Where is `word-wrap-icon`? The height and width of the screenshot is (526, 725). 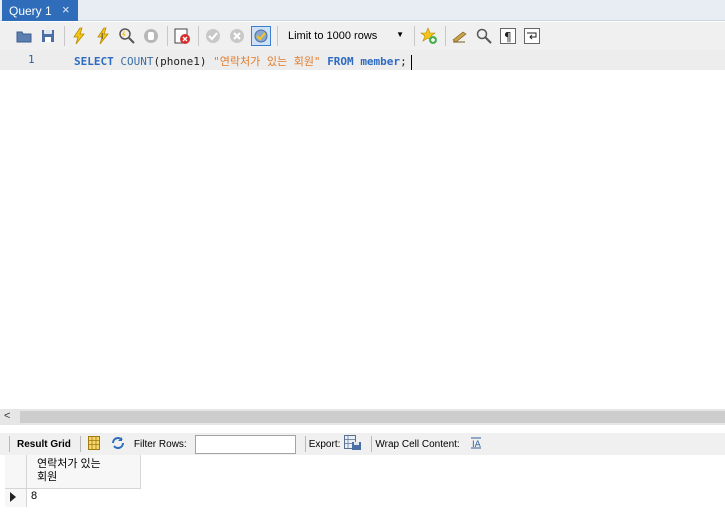 word-wrap-icon is located at coordinates (532, 36).